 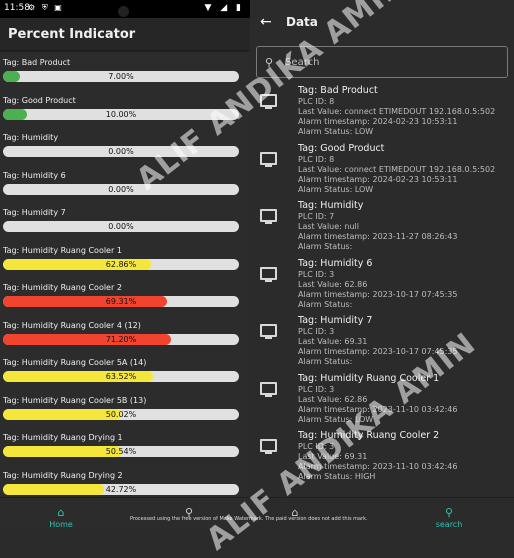 I want to click on status-bar: 11:58 ⚙ ⛨ ▣ ▼ ◢ ▮, so click(x=125, y=9).